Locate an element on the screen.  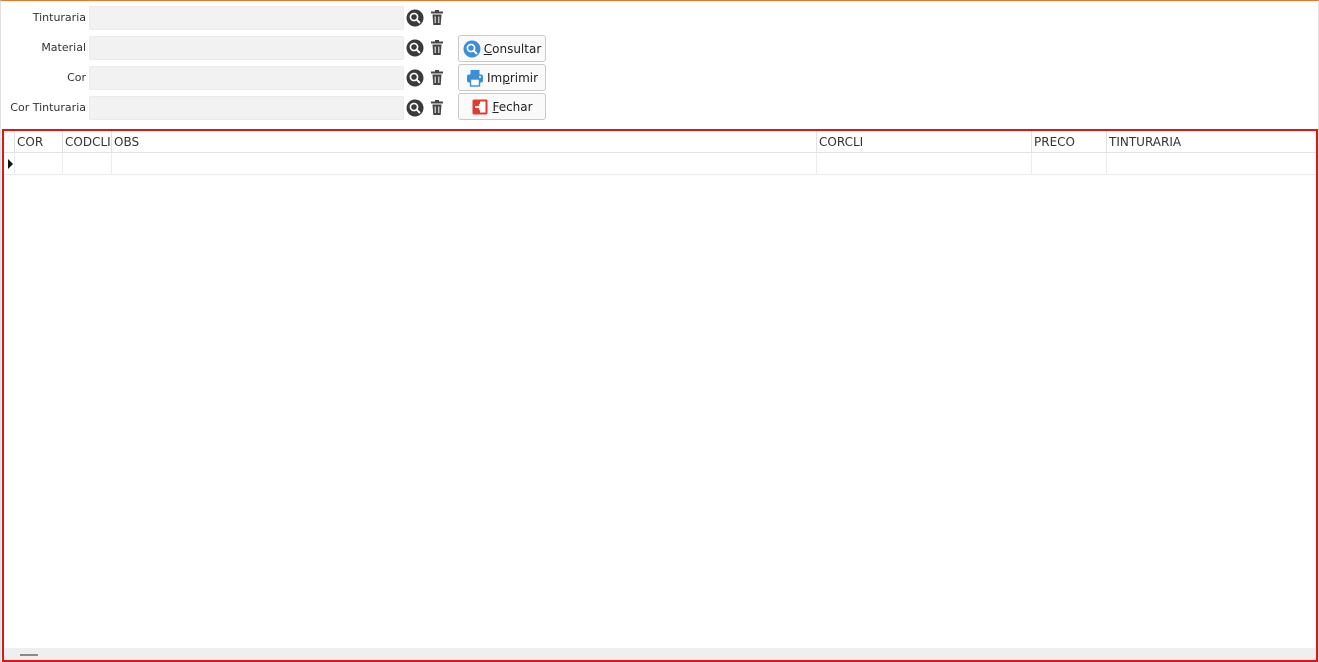
row-pointer-icon is located at coordinates (10, 164).